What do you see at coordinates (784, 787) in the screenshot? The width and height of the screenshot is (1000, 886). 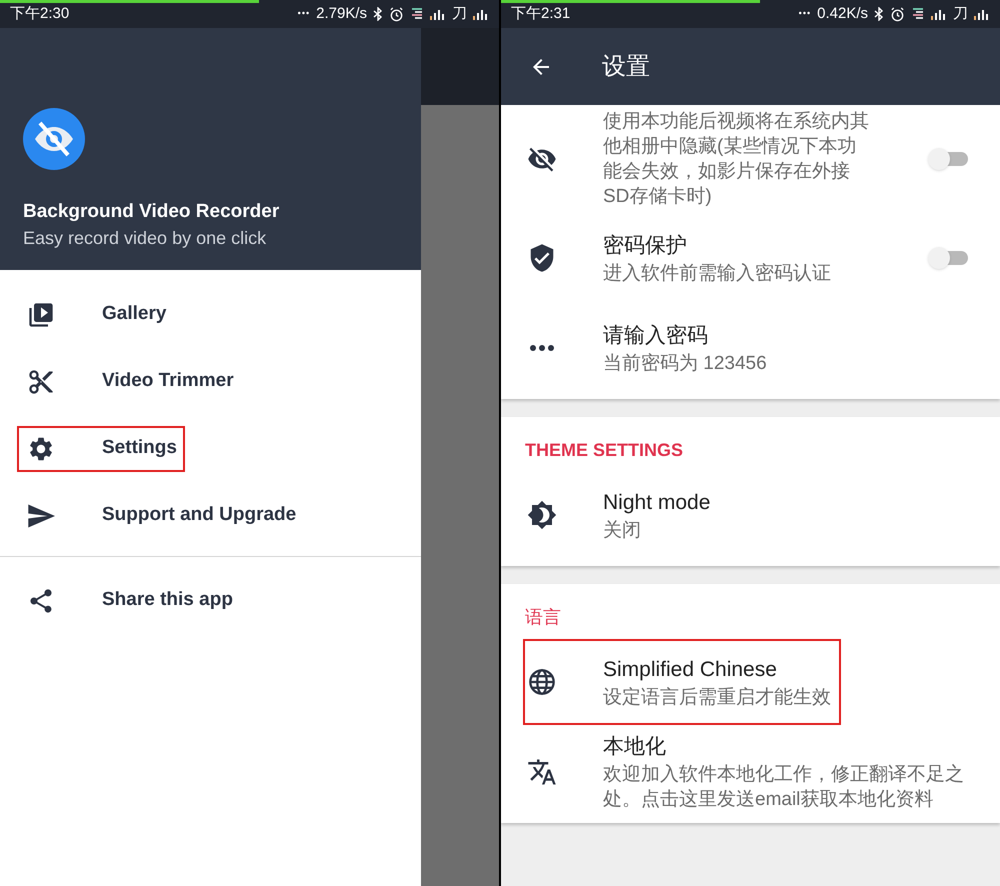 I see `item-description: 欢迎加入软件本地化工作，修正翻译不足之处。点击这里发送email获取本地化资料` at bounding box center [784, 787].